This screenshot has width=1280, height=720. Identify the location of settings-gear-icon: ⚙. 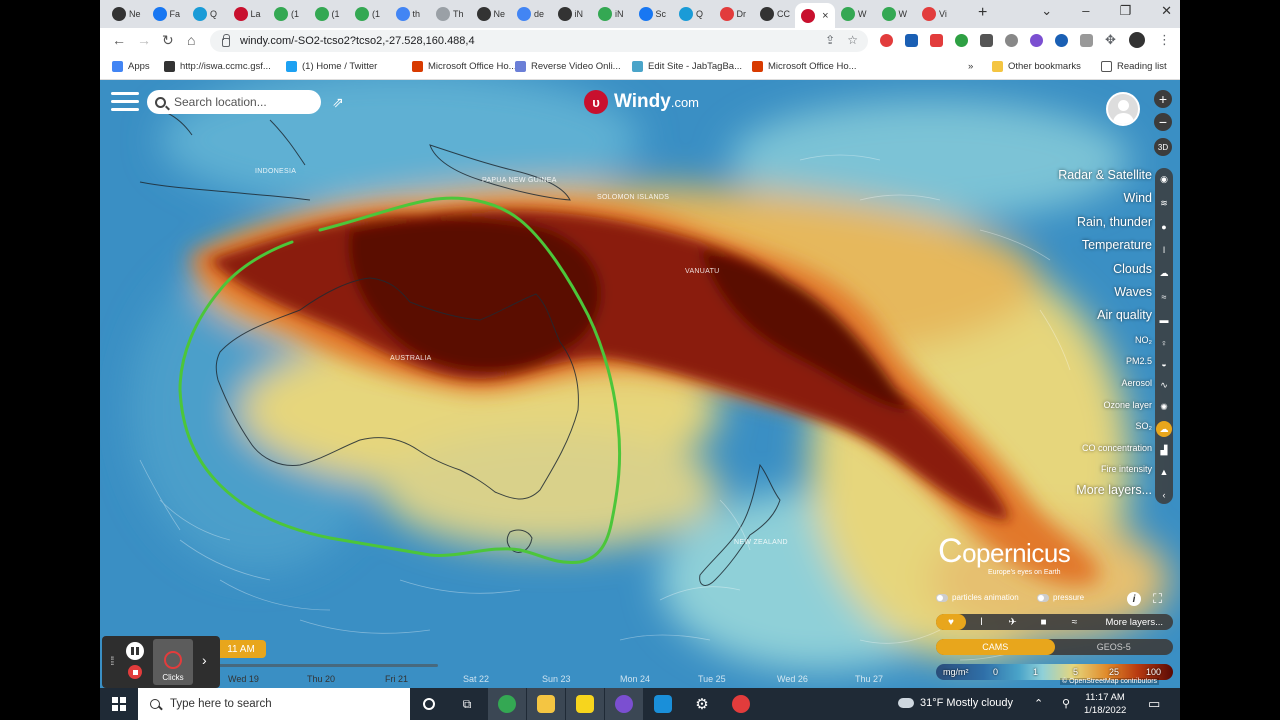
(702, 704).